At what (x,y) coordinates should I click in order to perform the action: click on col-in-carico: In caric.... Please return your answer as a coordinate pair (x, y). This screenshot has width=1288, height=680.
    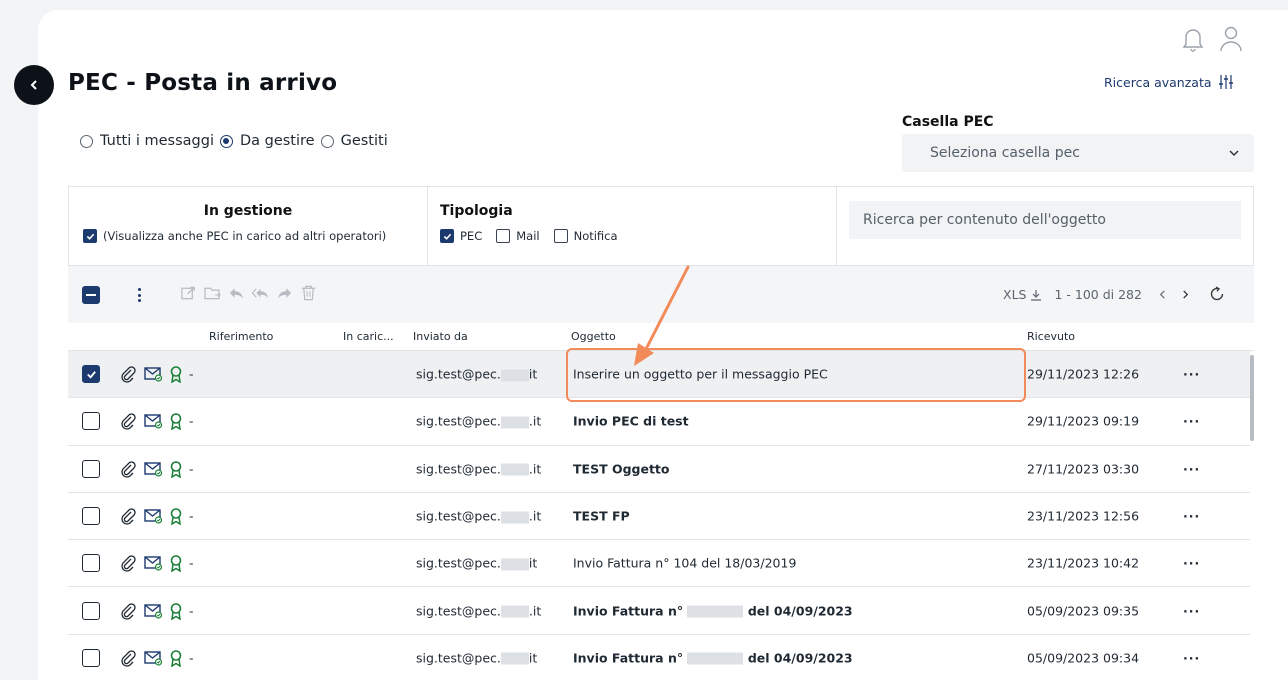
    Looking at the image, I should click on (368, 336).